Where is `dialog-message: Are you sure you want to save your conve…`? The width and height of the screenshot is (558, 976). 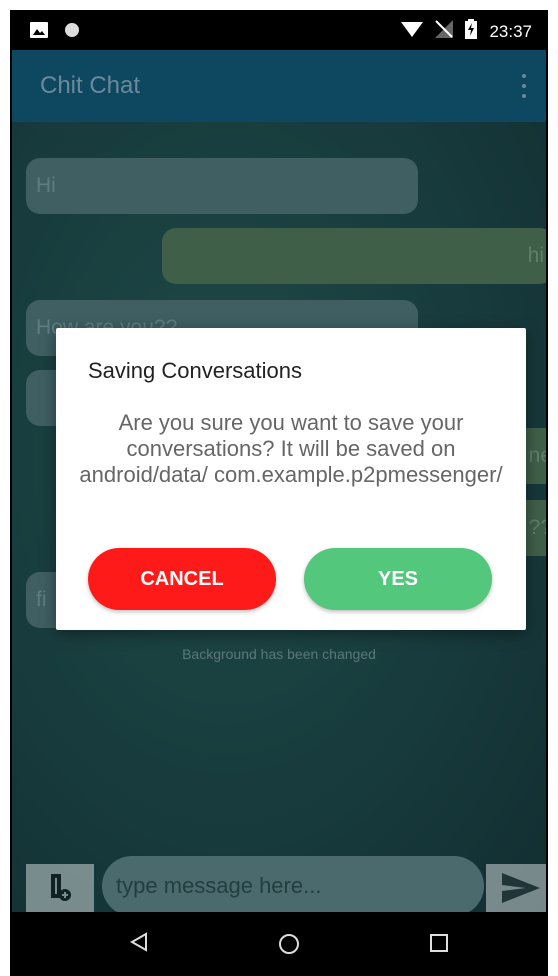 dialog-message: Are you sure you want to save your conve… is located at coordinates (291, 448).